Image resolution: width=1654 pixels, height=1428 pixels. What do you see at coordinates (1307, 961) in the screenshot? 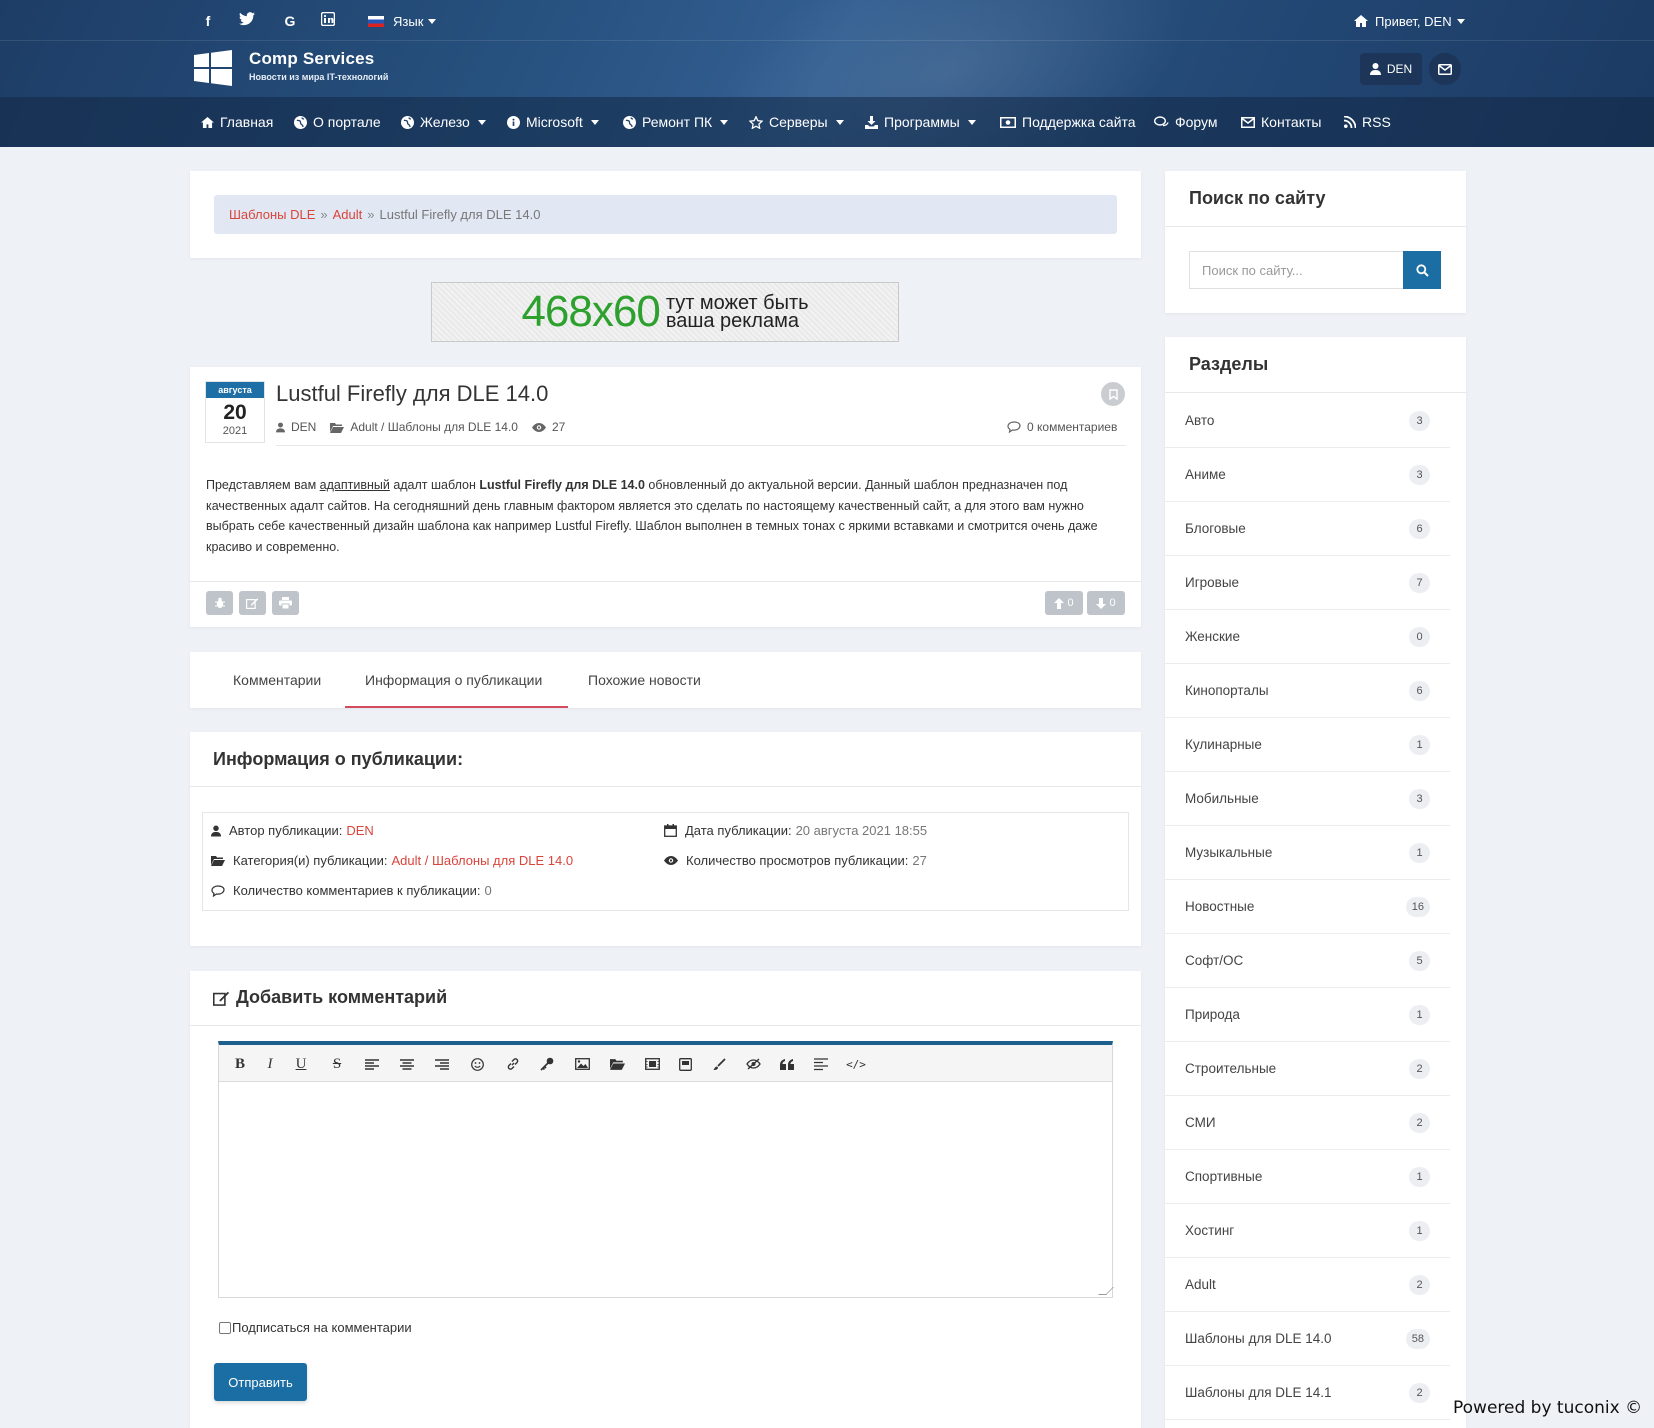
I see `category-item: Софт/ОС 5` at bounding box center [1307, 961].